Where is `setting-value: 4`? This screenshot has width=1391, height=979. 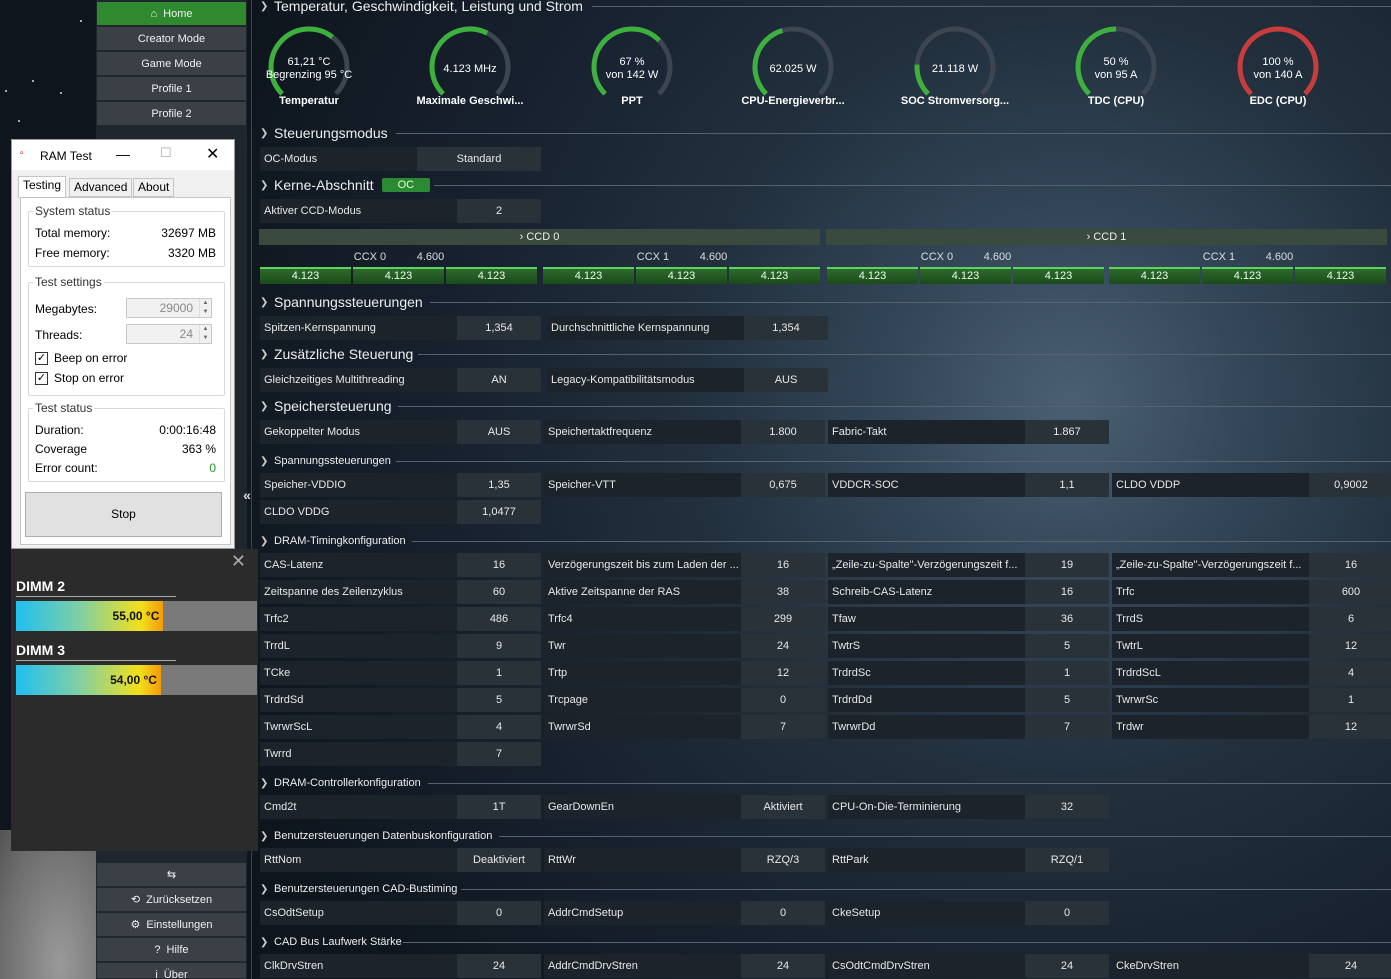 setting-value: 4 is located at coordinates (499, 727).